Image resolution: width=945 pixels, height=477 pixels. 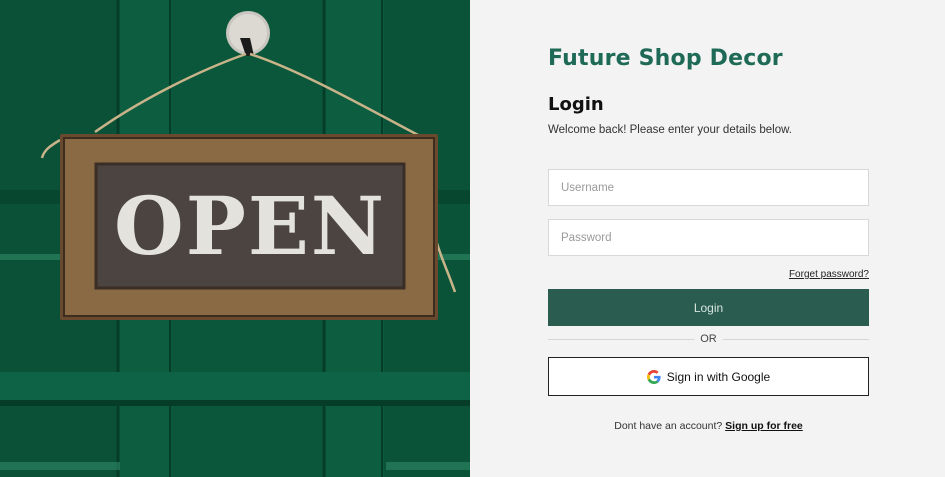 I want to click on forgot-password-link: Forget password?, so click(x=829, y=274).